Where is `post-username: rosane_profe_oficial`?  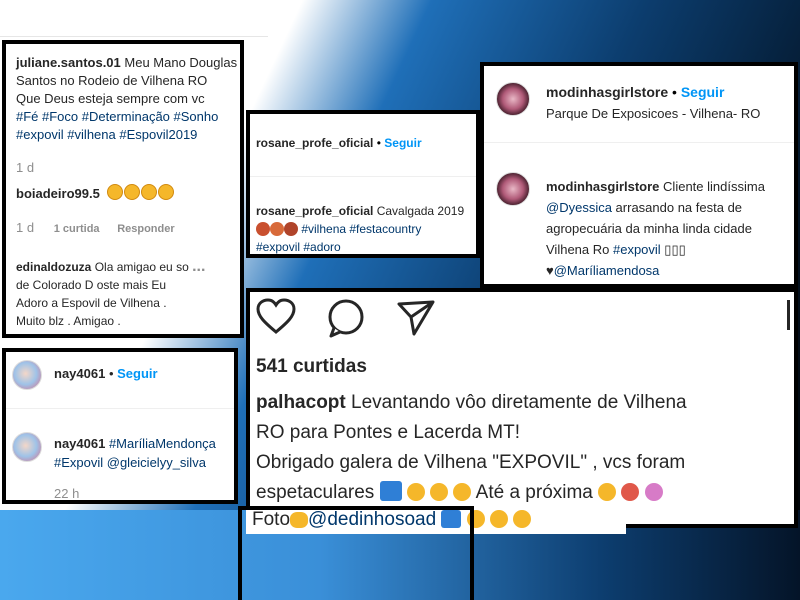 post-username: rosane_profe_oficial is located at coordinates (314, 143).